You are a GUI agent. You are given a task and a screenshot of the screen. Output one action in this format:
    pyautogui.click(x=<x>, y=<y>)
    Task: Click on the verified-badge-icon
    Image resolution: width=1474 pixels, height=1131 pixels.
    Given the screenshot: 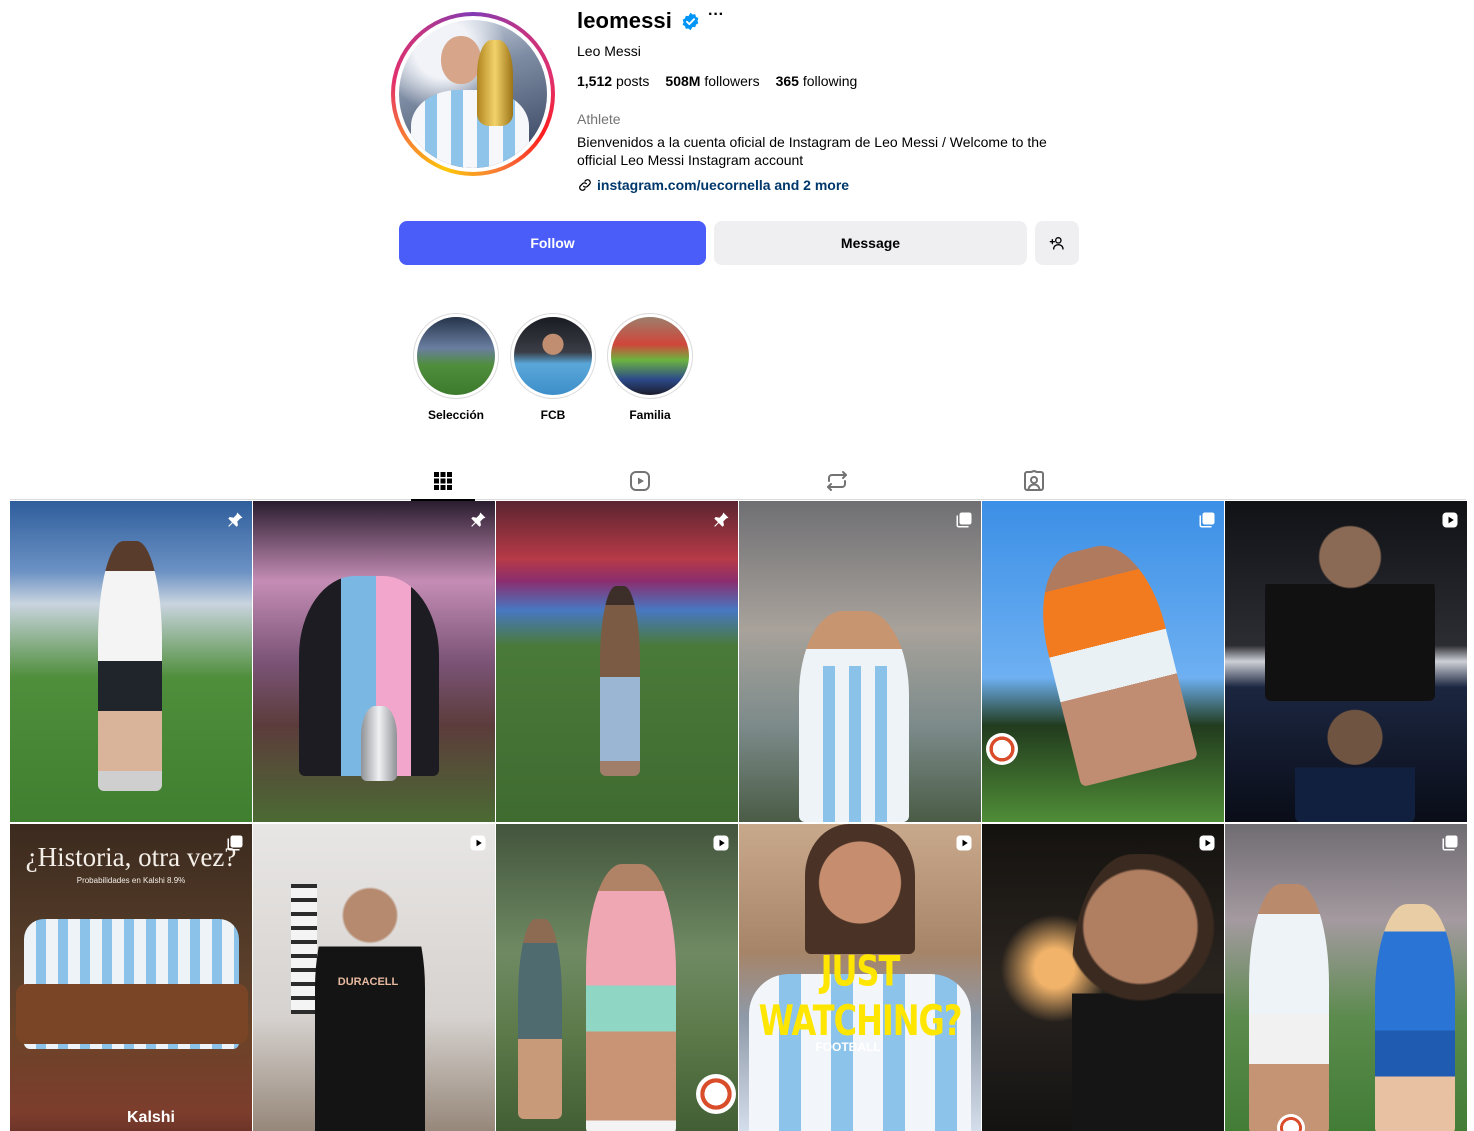 What is the action you would take?
    pyautogui.click(x=690, y=21)
    